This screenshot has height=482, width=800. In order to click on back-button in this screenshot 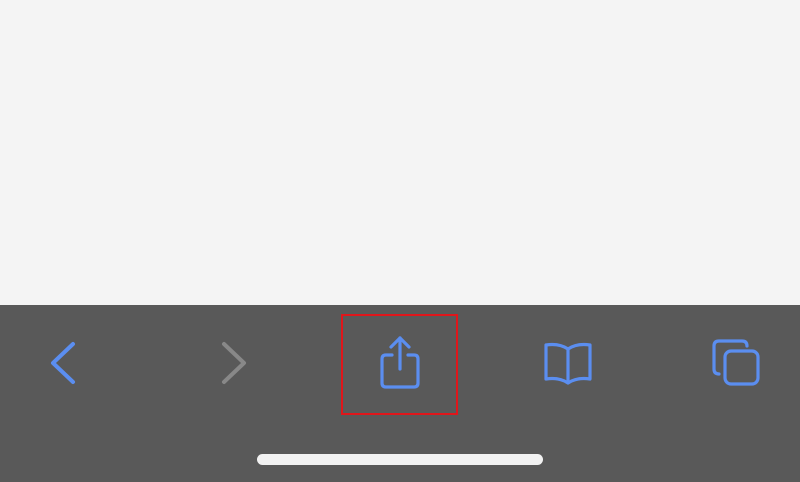, I will do `click(65, 363)`.